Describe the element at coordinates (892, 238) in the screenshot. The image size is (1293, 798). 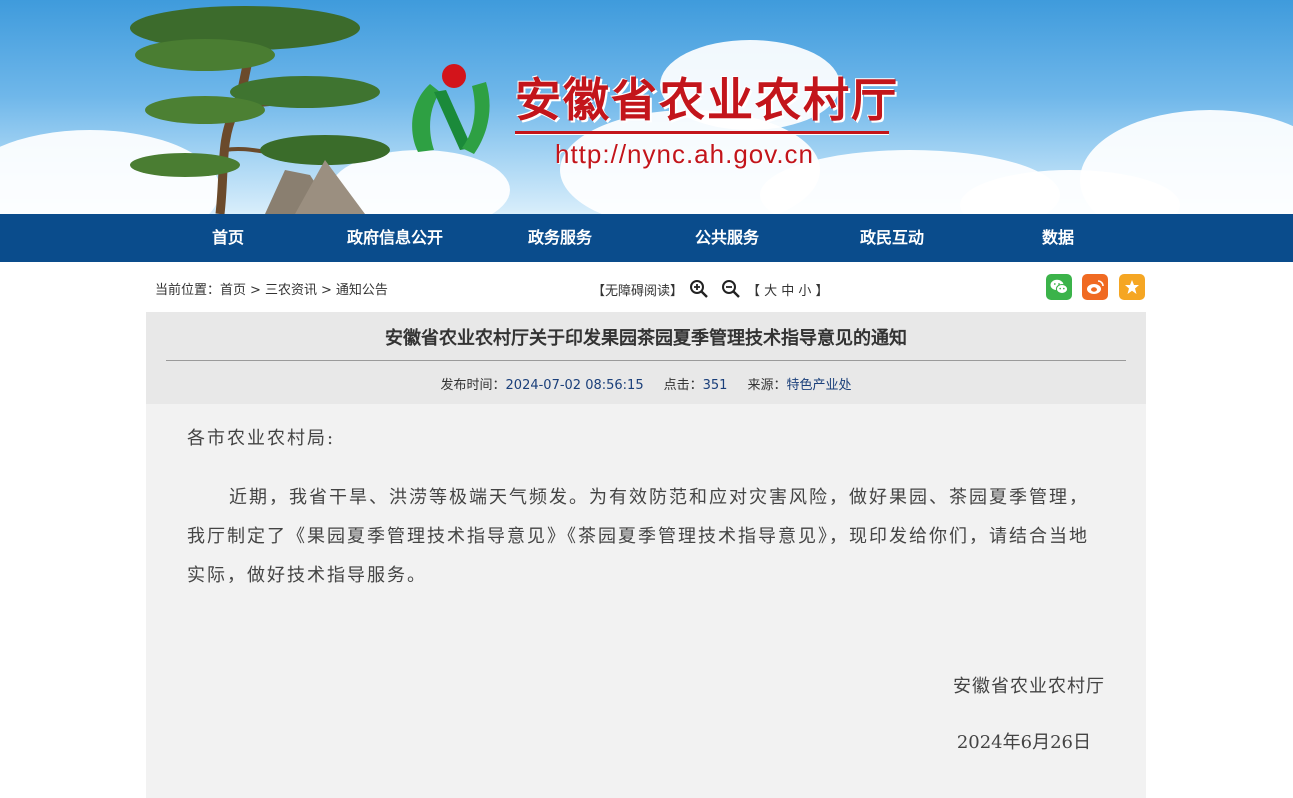
I see `nav-item-interaction: 政民互动` at that location.